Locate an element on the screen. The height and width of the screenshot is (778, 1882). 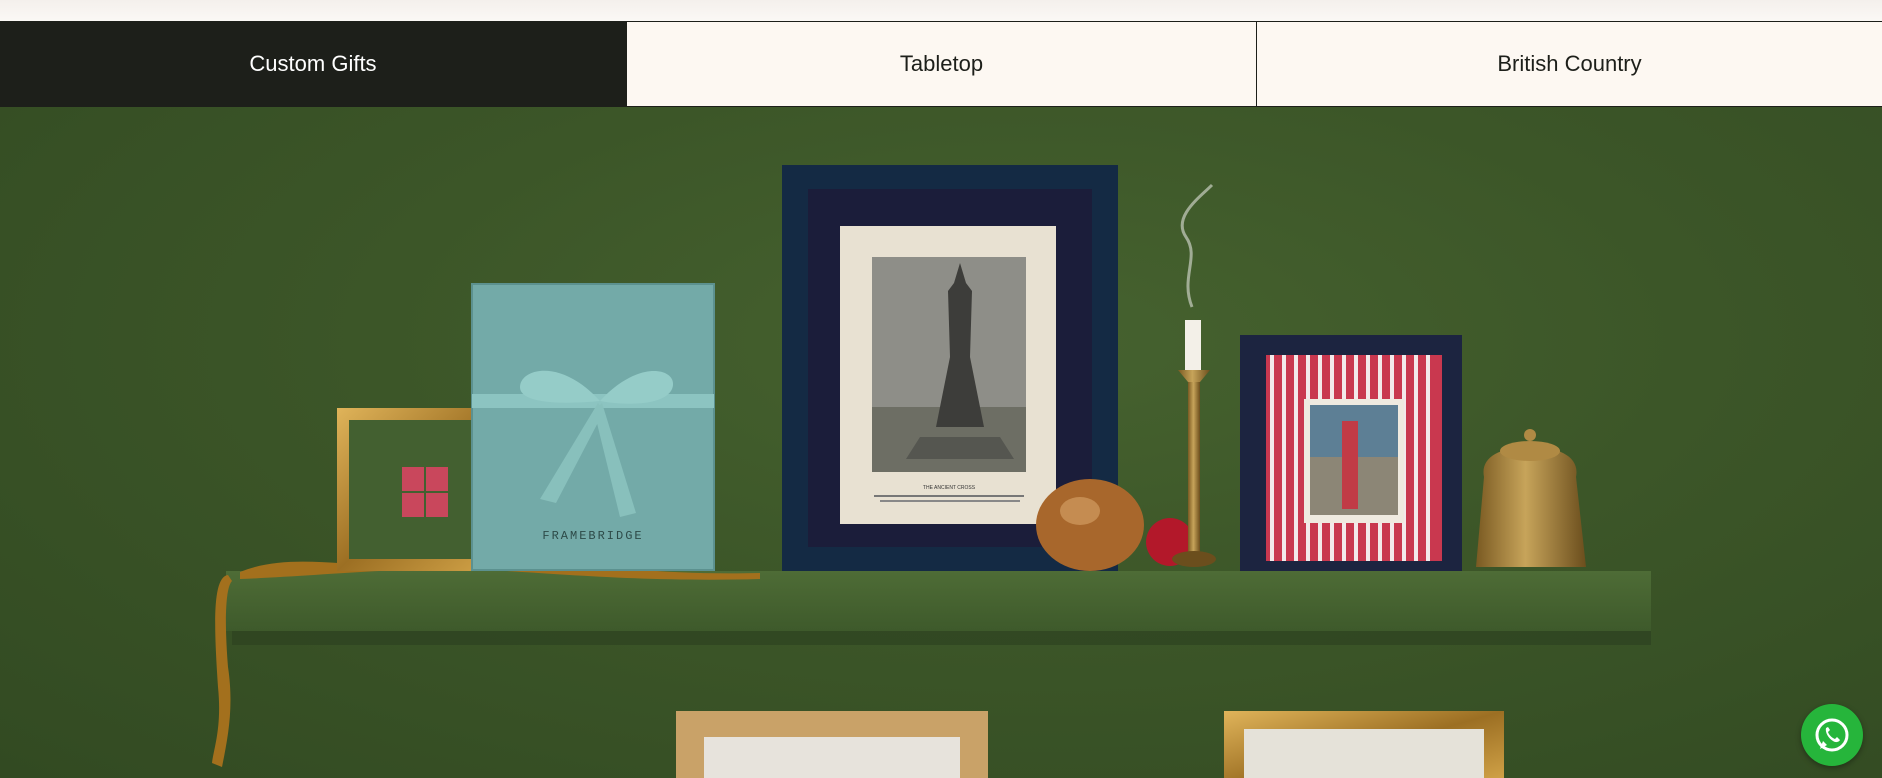
whatsapp-chat-button is located at coordinates (1832, 735).